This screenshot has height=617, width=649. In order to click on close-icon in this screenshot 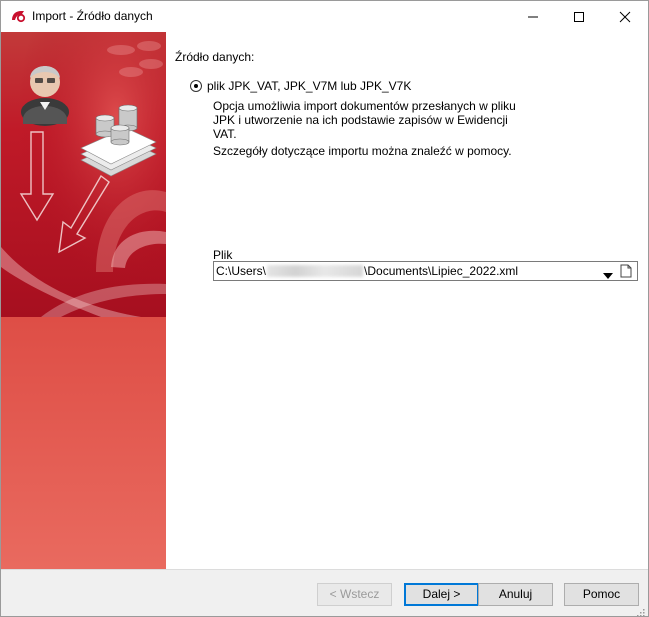, I will do `click(625, 17)`.